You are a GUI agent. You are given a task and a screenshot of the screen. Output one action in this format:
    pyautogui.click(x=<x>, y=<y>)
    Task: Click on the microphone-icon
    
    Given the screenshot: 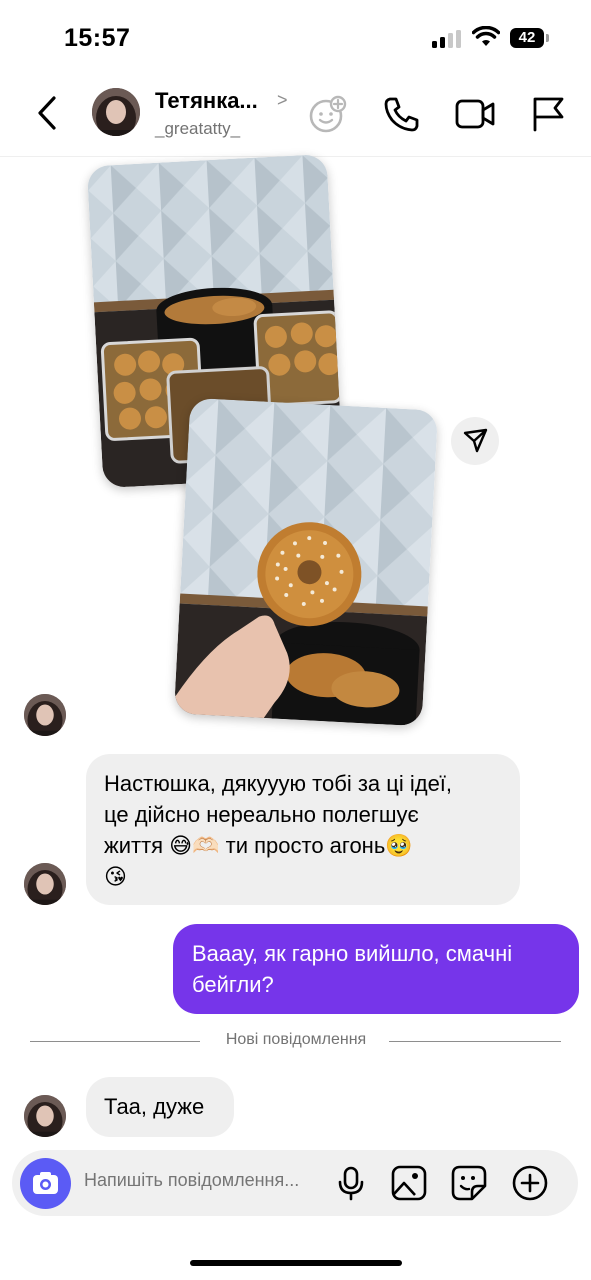 What is the action you would take?
    pyautogui.click(x=351, y=1183)
    